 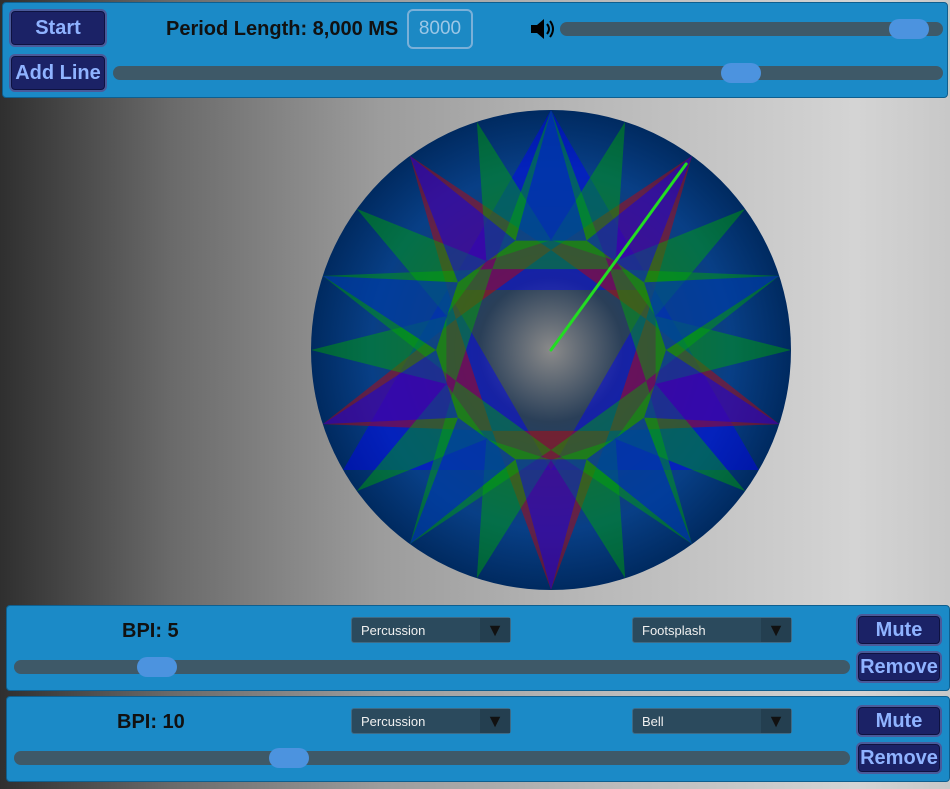 I want to click on volume-slider, so click(x=751, y=29).